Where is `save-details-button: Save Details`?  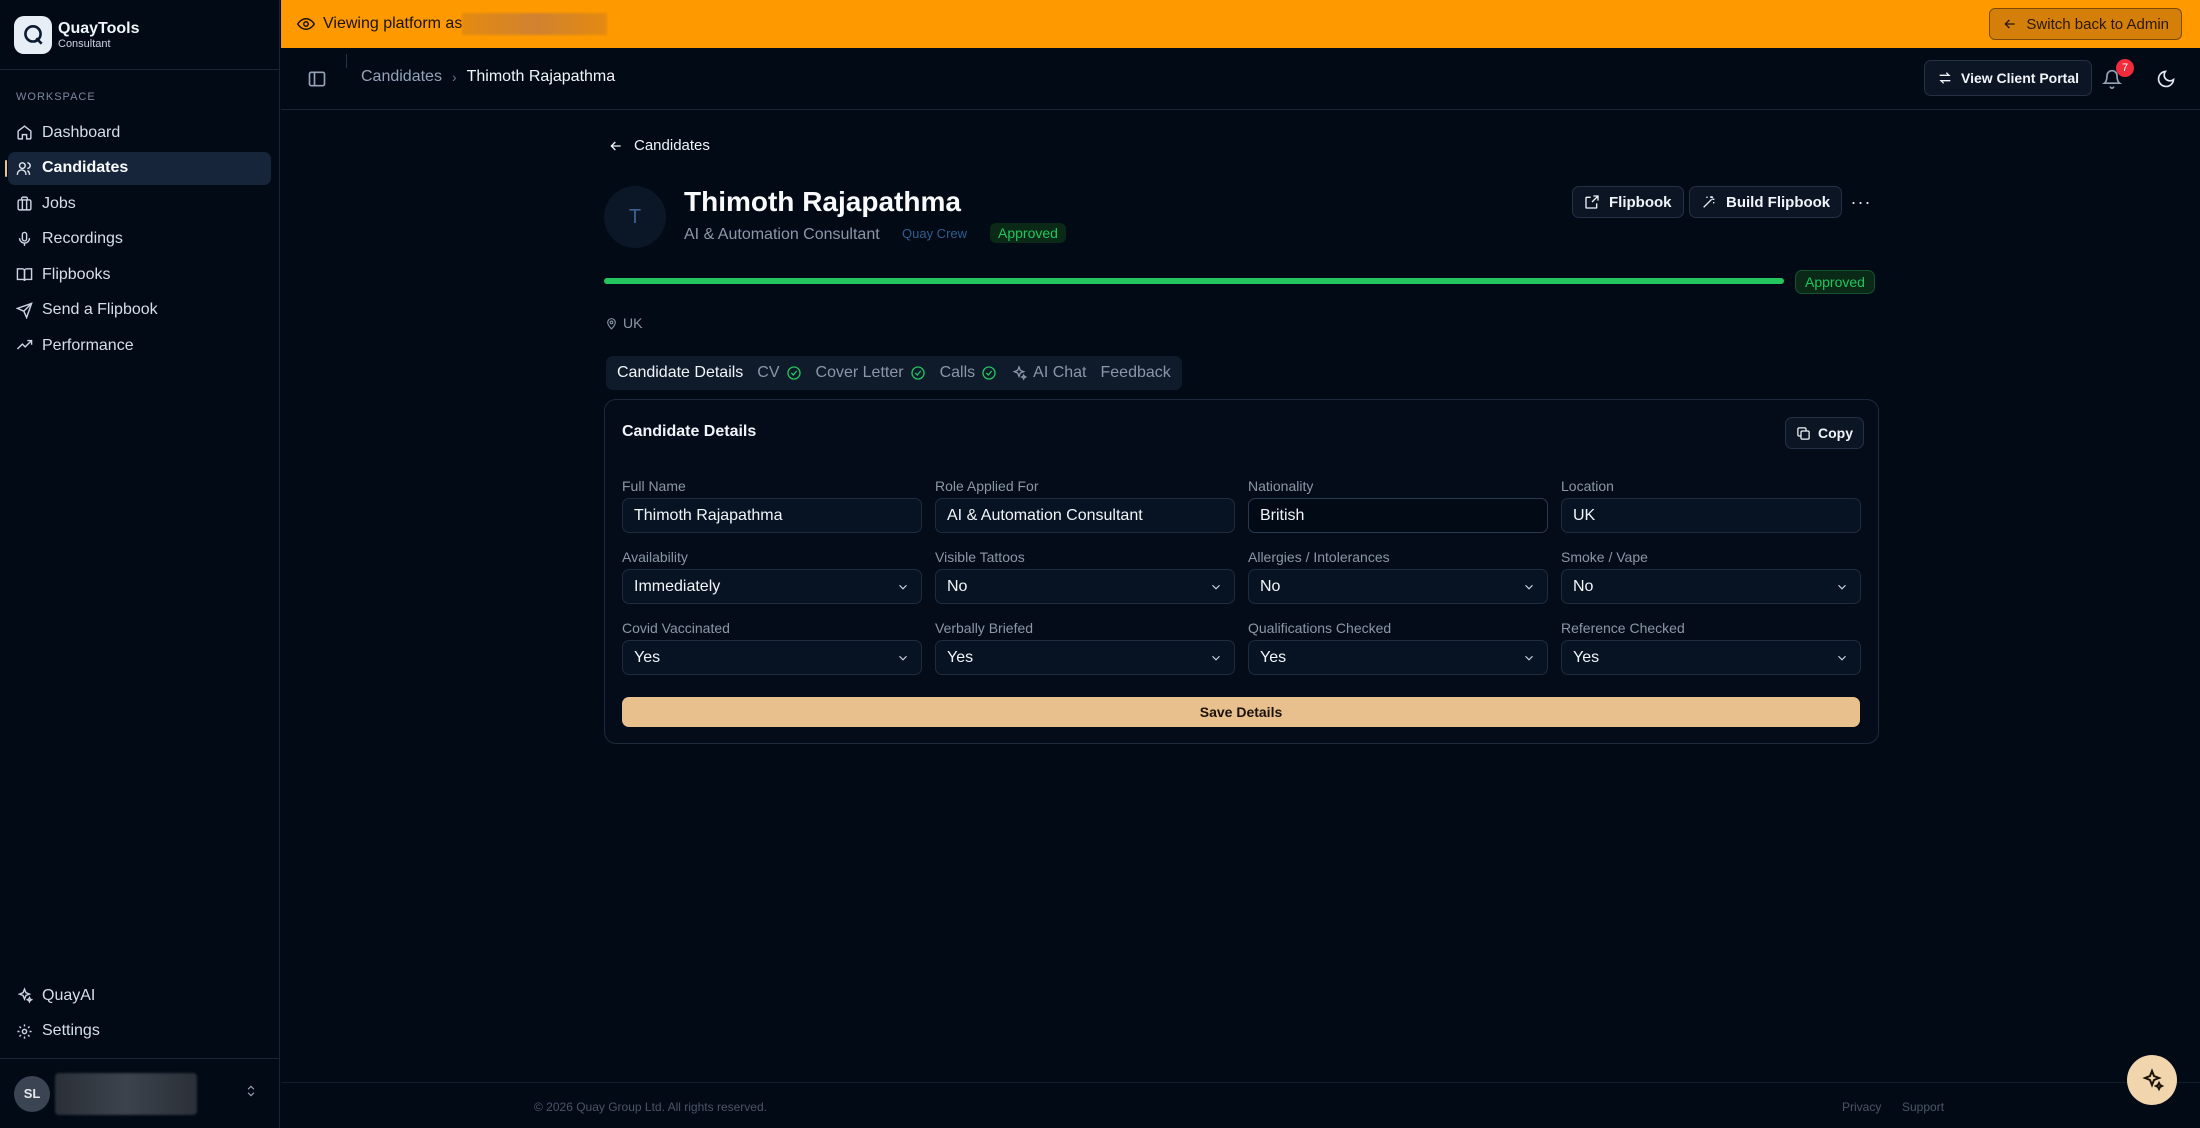 save-details-button: Save Details is located at coordinates (1241, 712).